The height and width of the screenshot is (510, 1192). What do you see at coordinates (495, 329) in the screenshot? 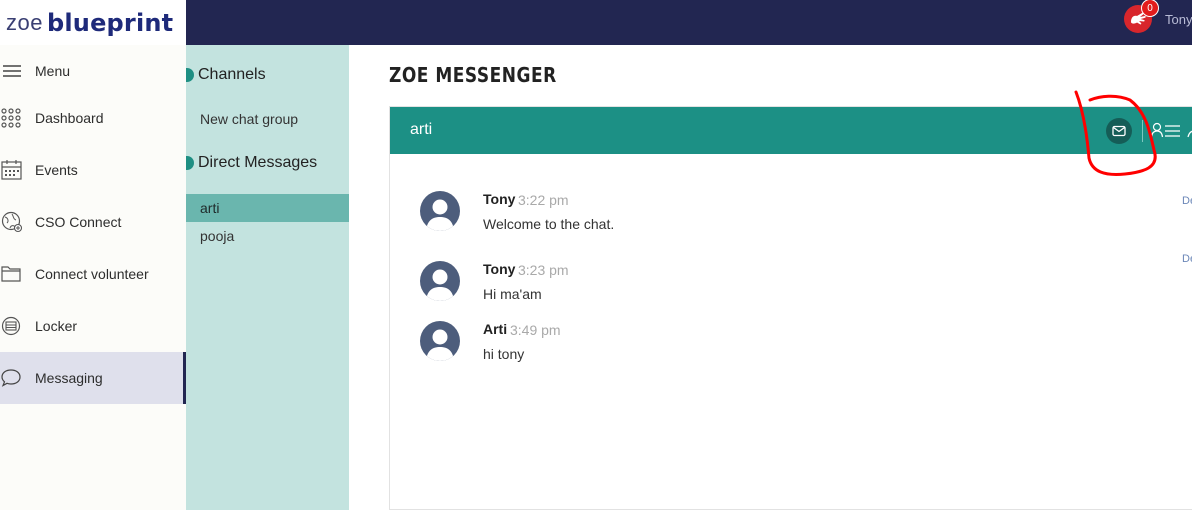
I see `message-sender: Arti` at bounding box center [495, 329].